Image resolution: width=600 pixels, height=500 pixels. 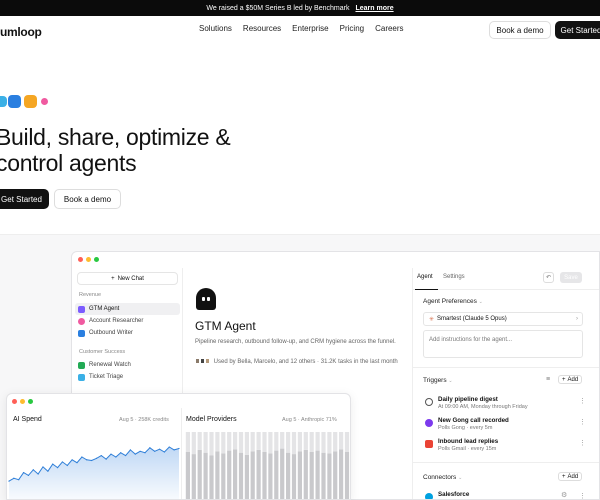 I want to click on nav-solutions: Solutions, so click(x=215, y=28).